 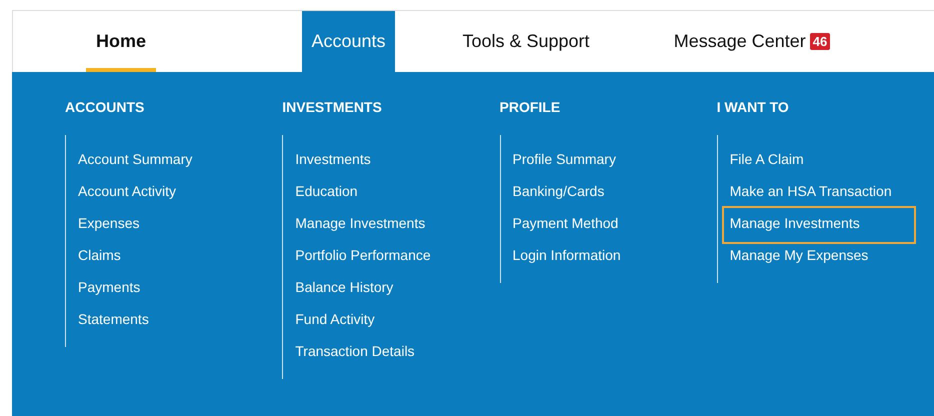 I want to click on tab-label: Message Center, so click(x=740, y=41).